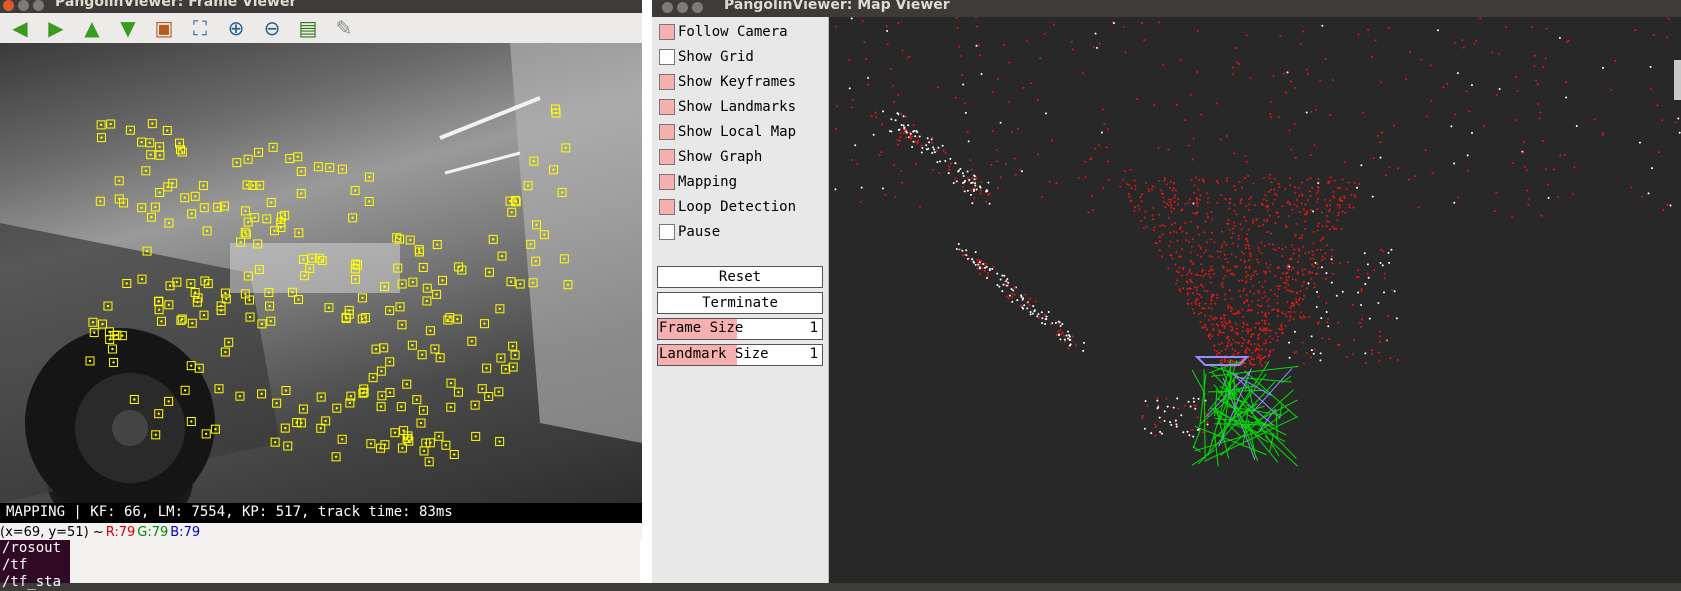  I want to click on terminate-button: Terminate, so click(740, 303).